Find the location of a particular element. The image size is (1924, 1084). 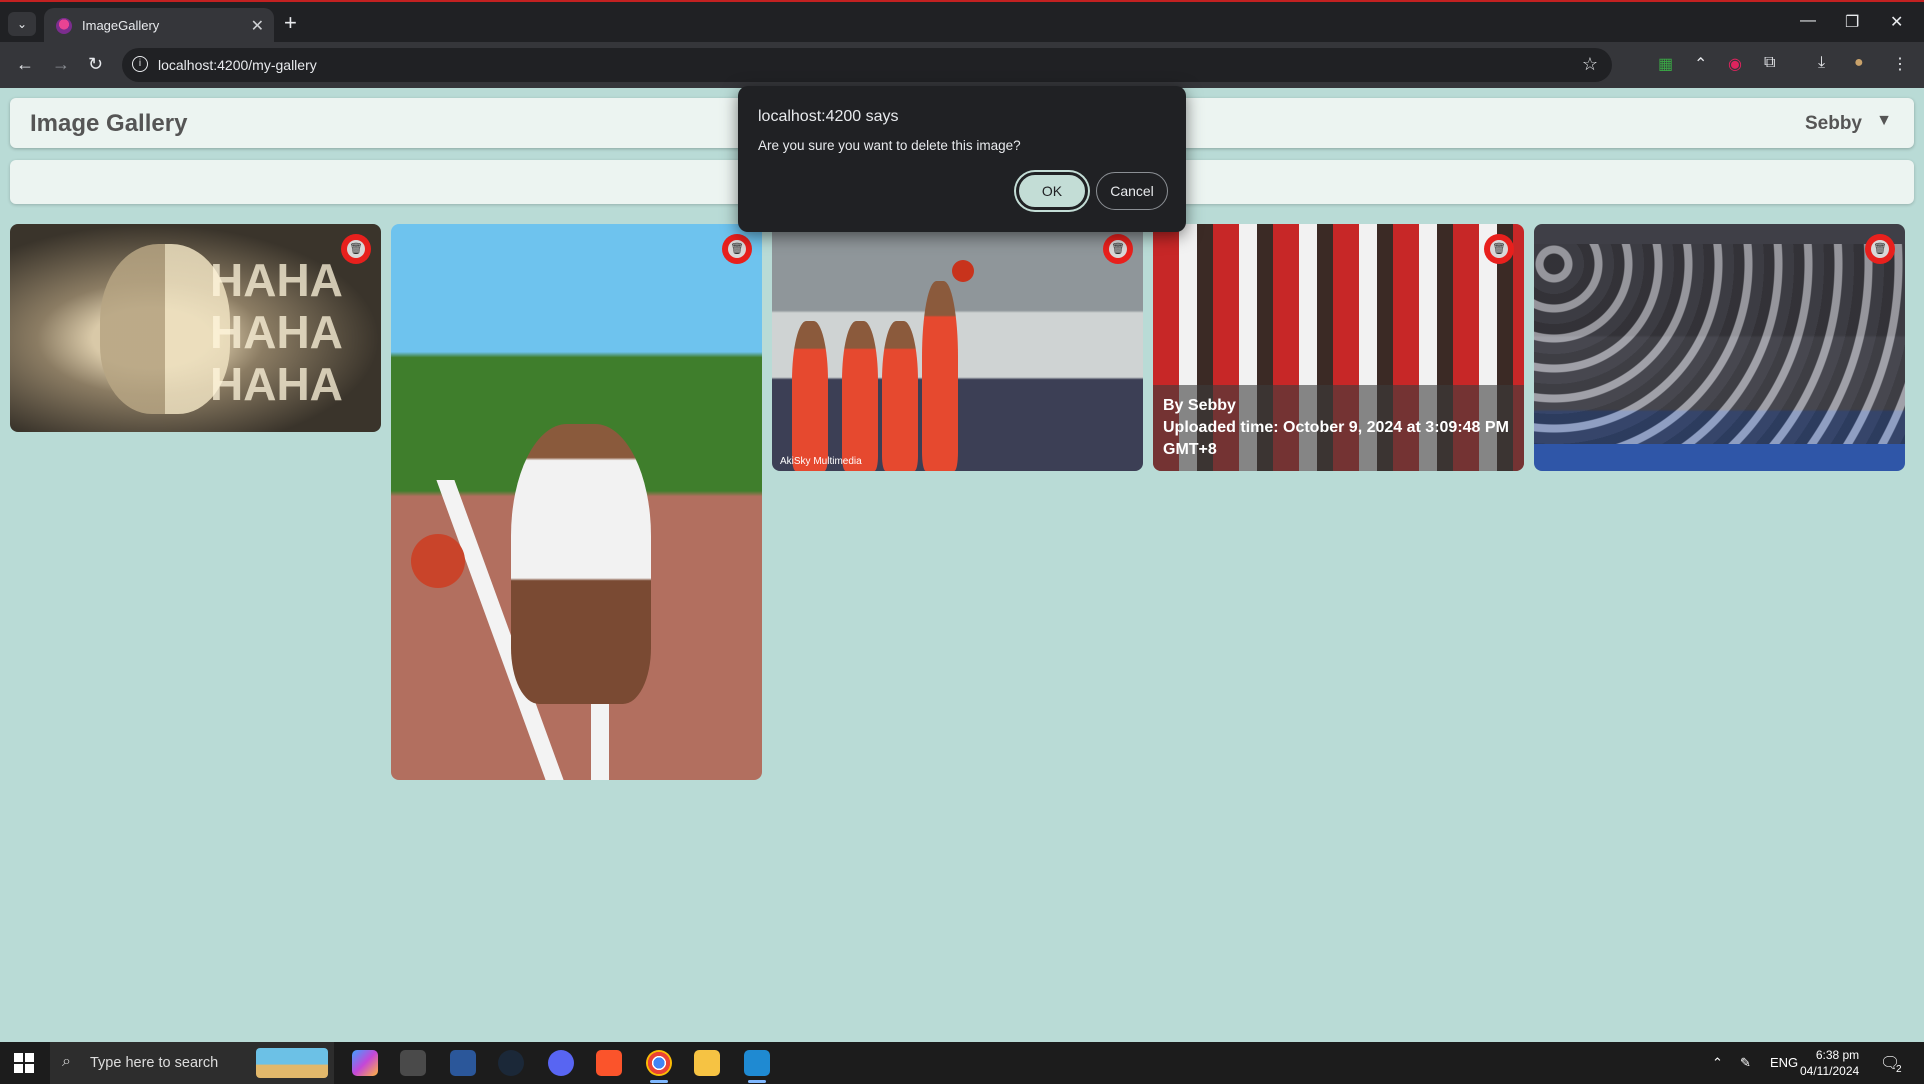

language-indicator: ENG is located at coordinates (1784, 1062).